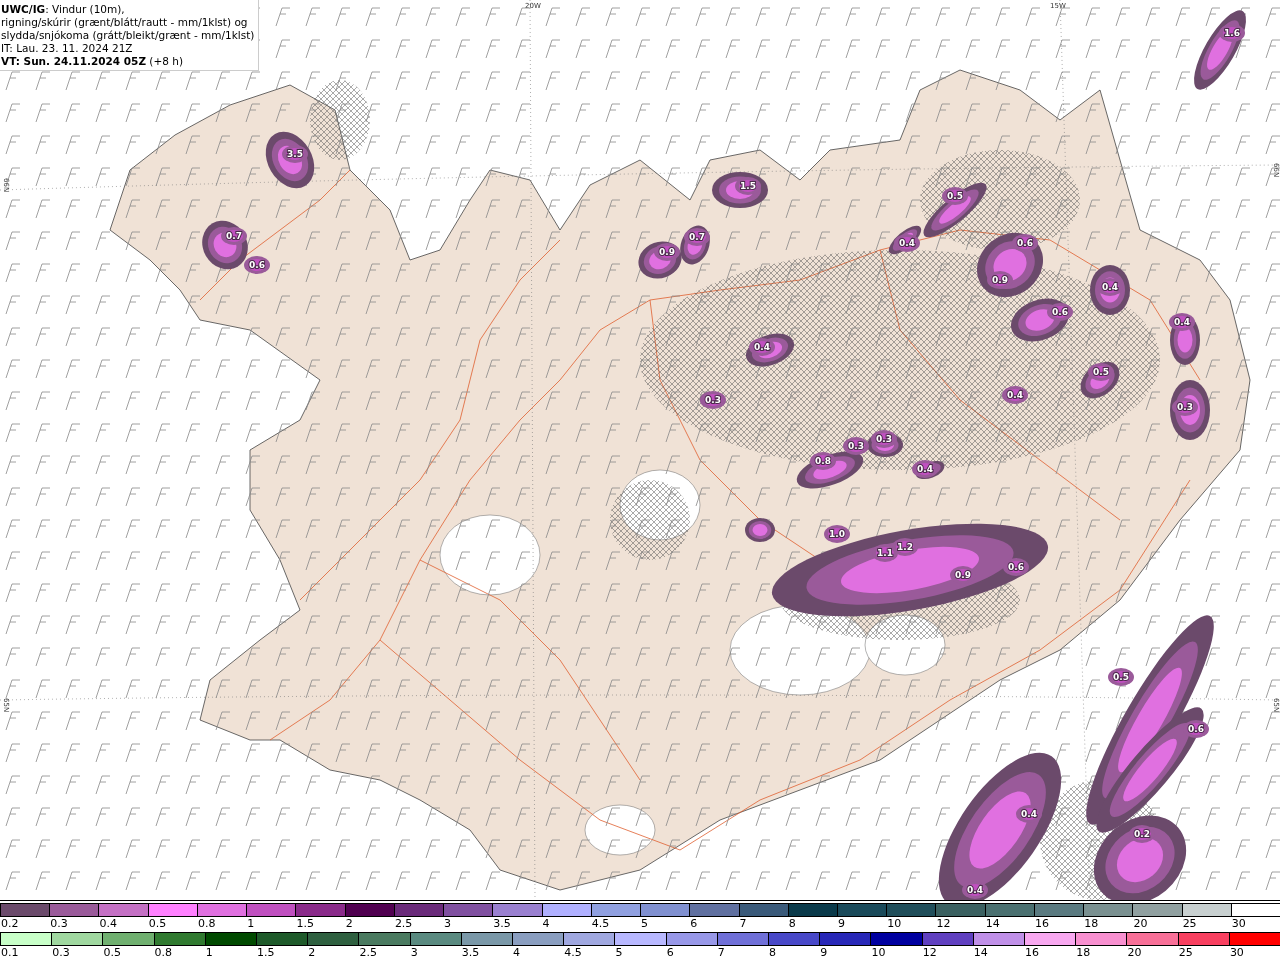  Describe the element at coordinates (63, 9) in the screenshot. I see `map-info-text: UWC/IG: Vindur (10m),` at that location.